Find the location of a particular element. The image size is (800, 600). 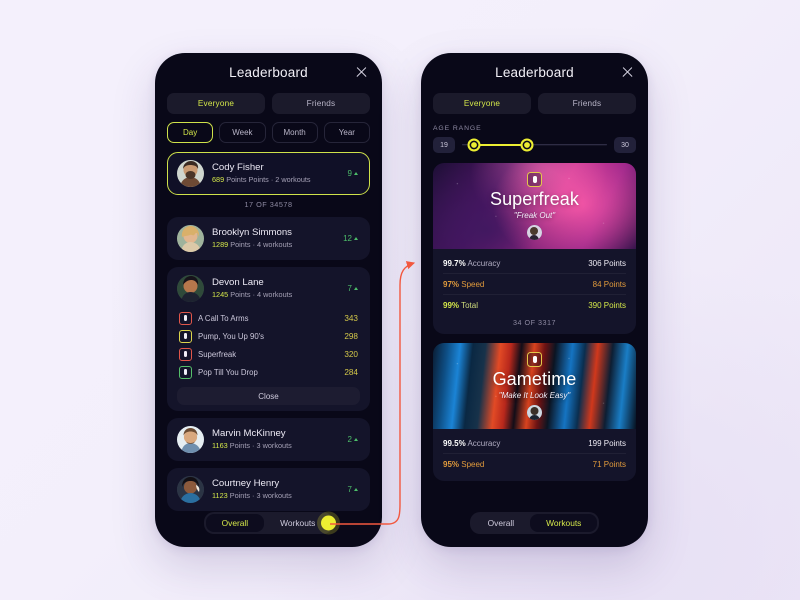

workout-title: Gametime is located at coordinates (534, 379).